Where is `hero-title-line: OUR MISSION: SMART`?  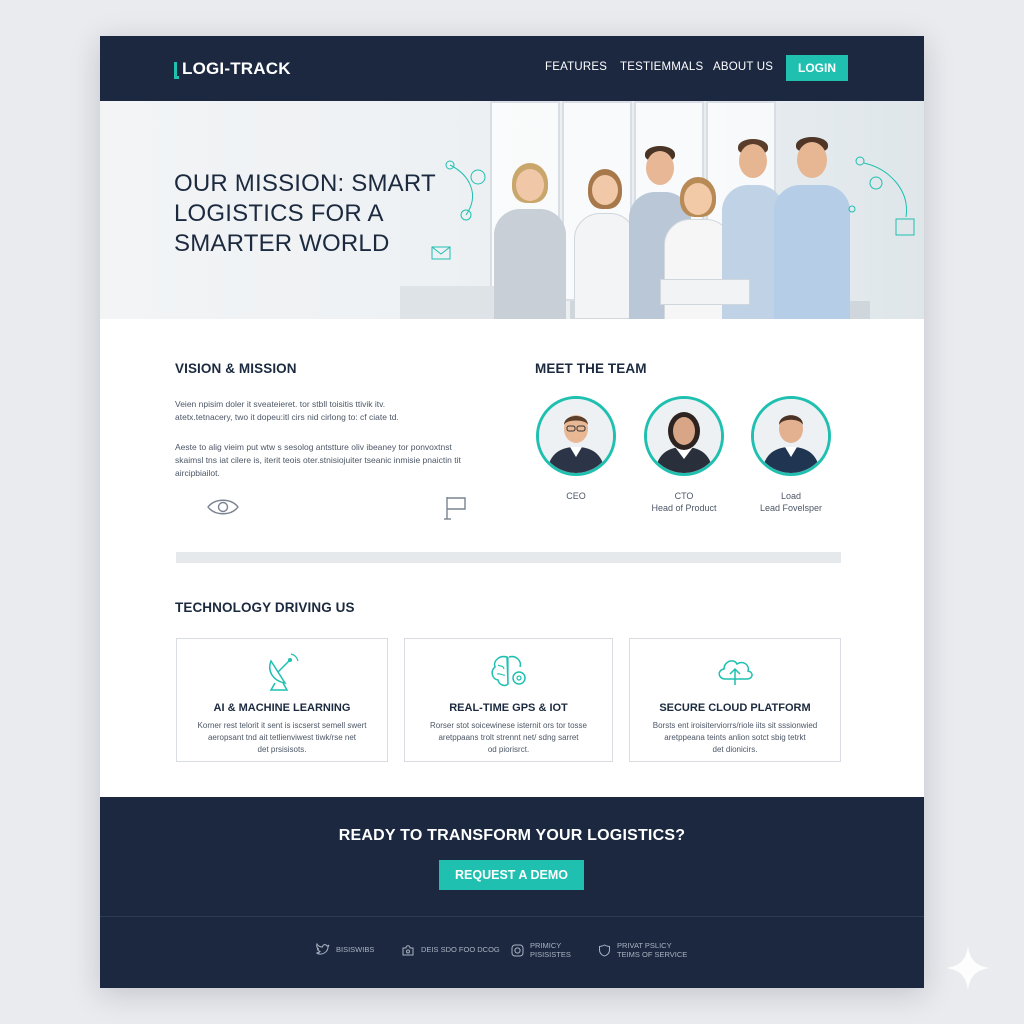
hero-title-line: OUR MISSION: SMART is located at coordinates (305, 183).